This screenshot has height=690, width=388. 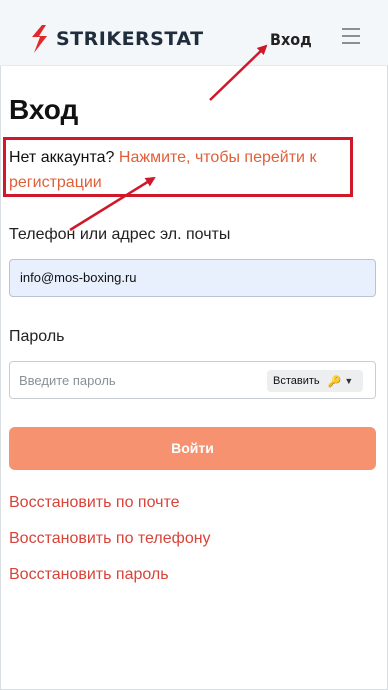 I want to click on paste-button: Вставить 🔑 ▼, so click(x=315, y=381).